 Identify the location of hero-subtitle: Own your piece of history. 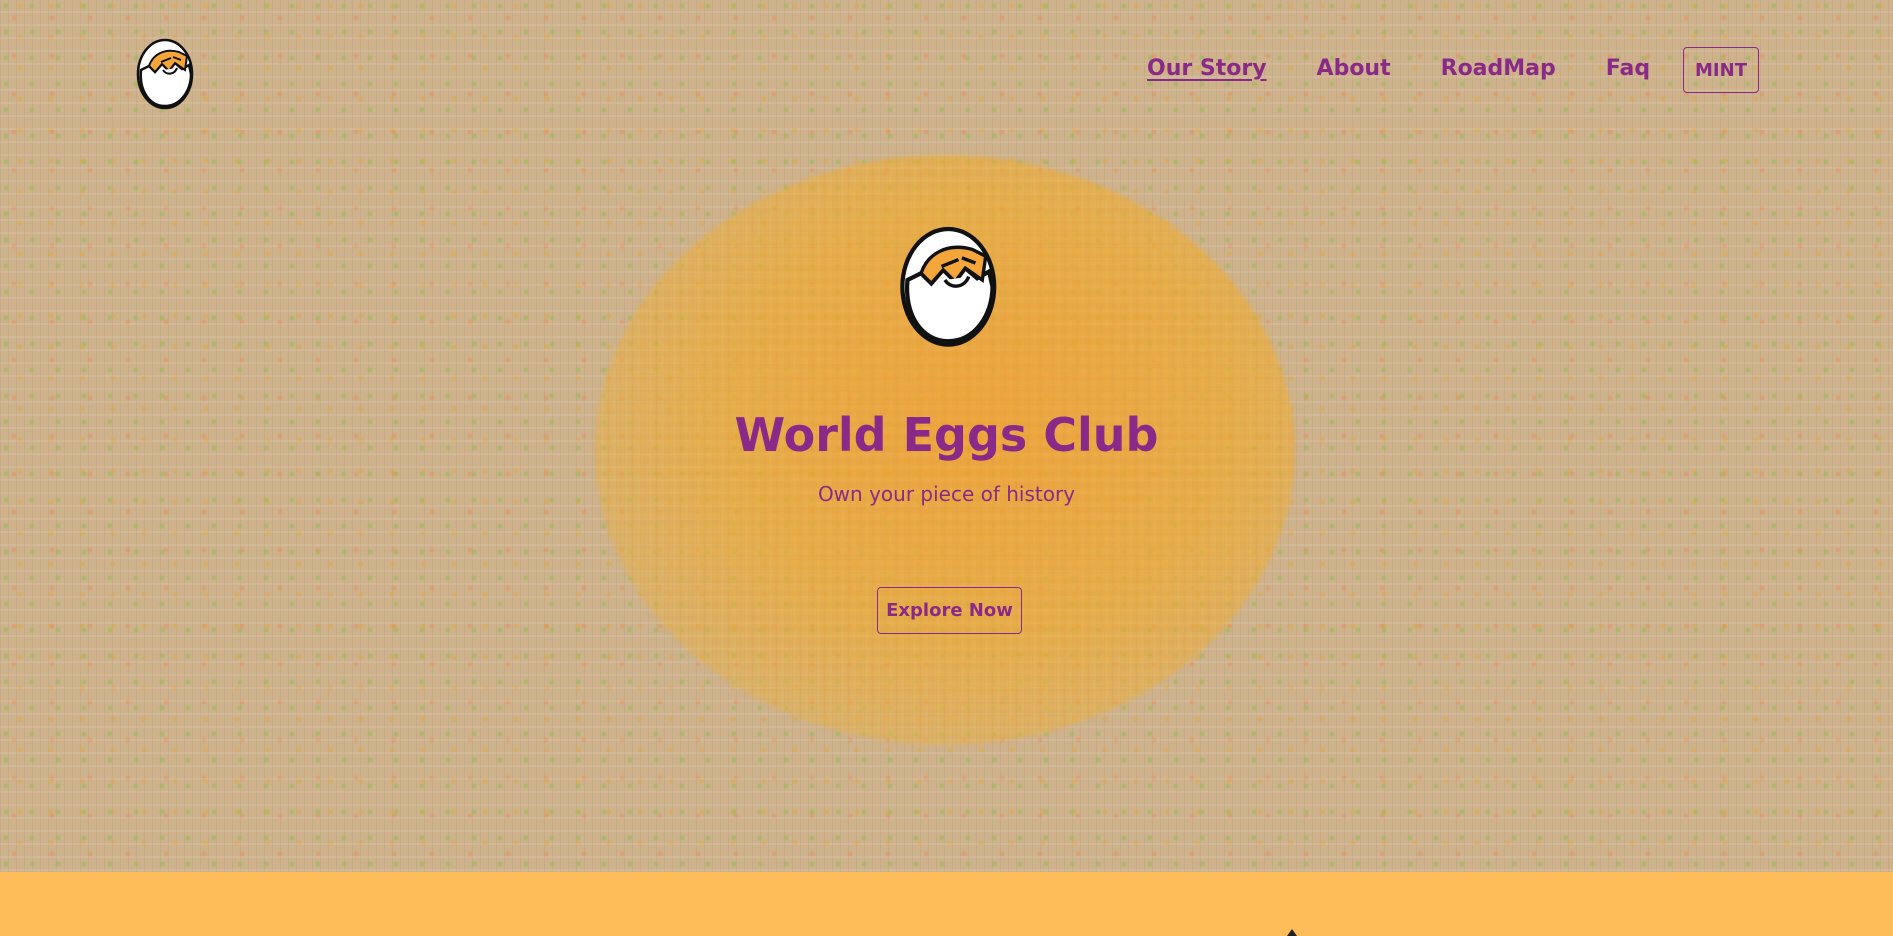
(946, 494).